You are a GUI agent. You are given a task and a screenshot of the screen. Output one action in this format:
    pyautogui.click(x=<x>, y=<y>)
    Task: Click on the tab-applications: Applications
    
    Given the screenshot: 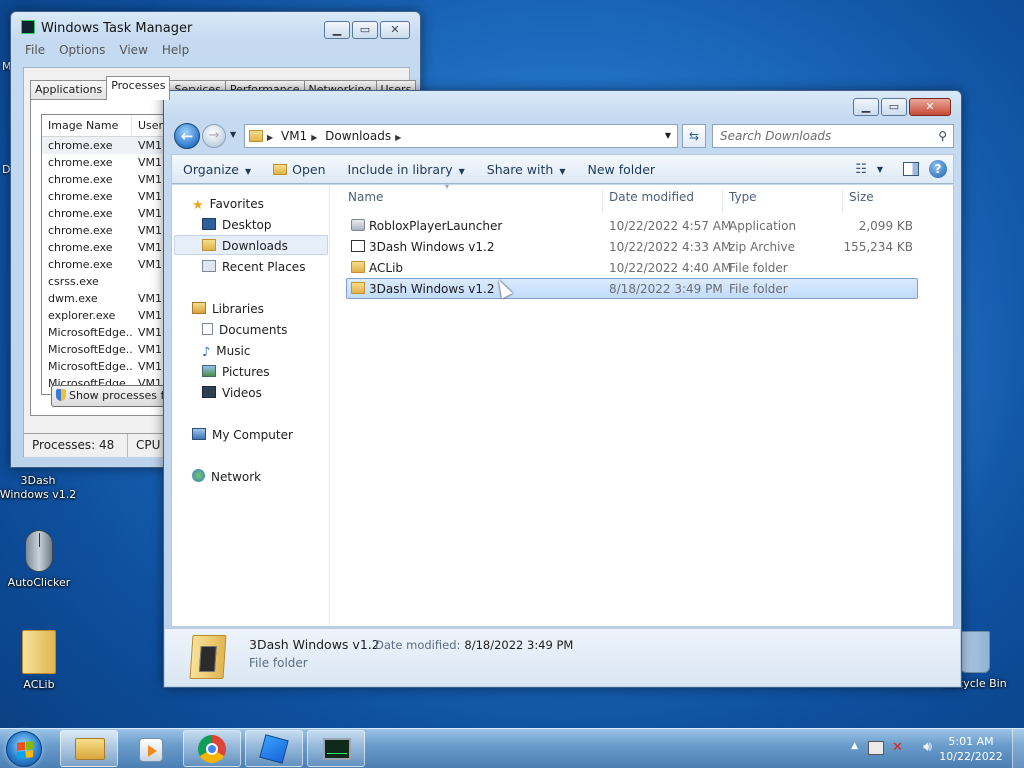 What is the action you would take?
    pyautogui.click(x=69, y=90)
    